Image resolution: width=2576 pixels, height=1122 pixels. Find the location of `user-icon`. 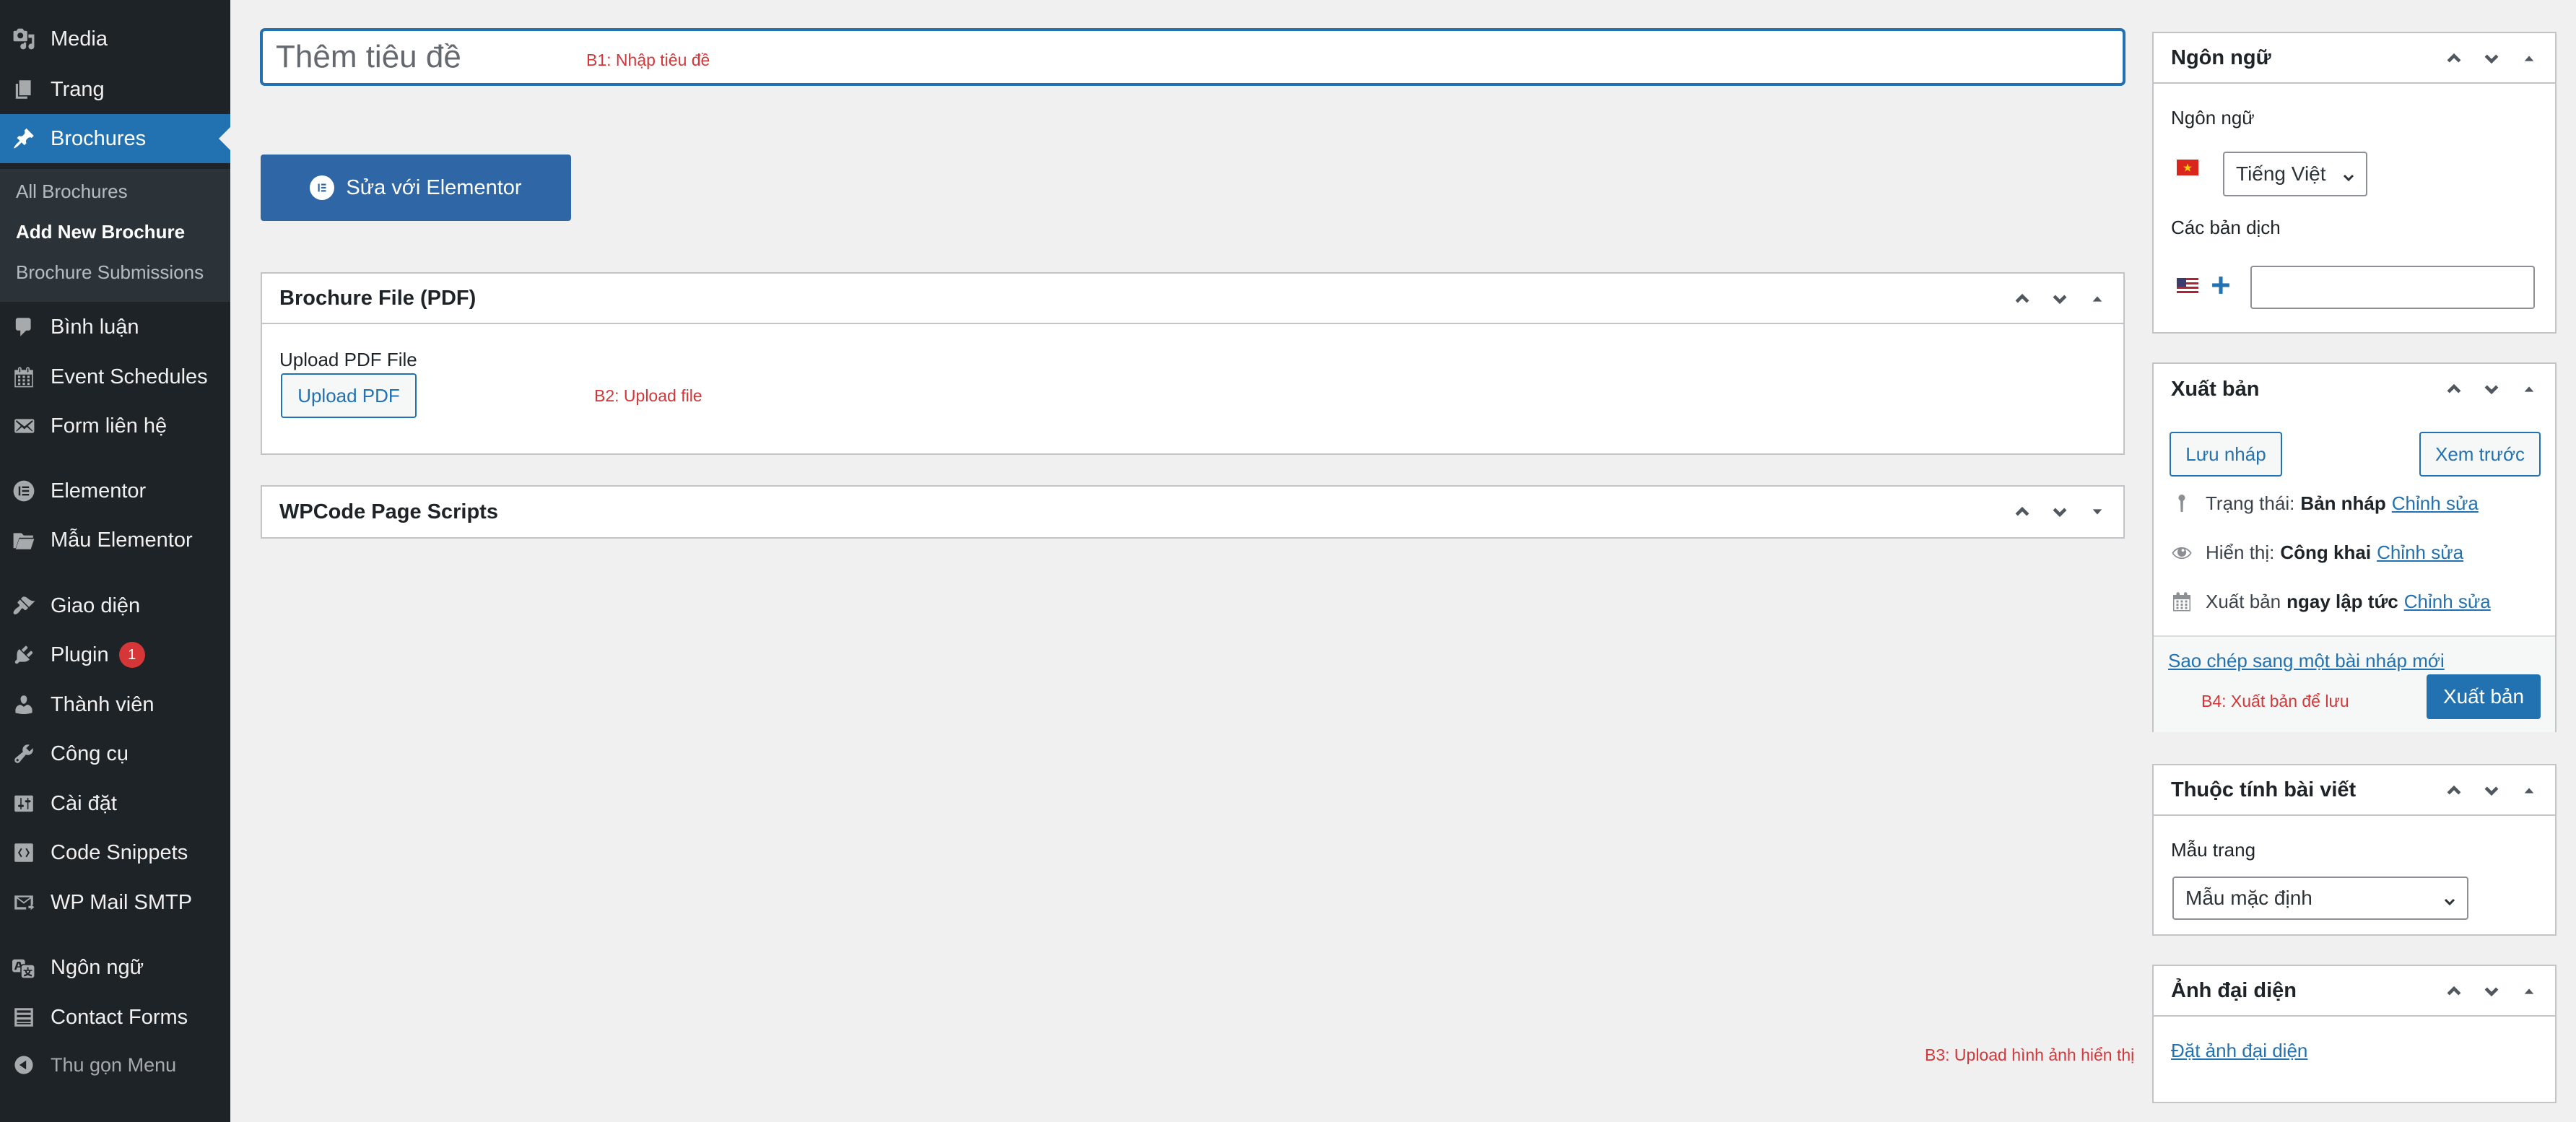

user-icon is located at coordinates (24, 704).